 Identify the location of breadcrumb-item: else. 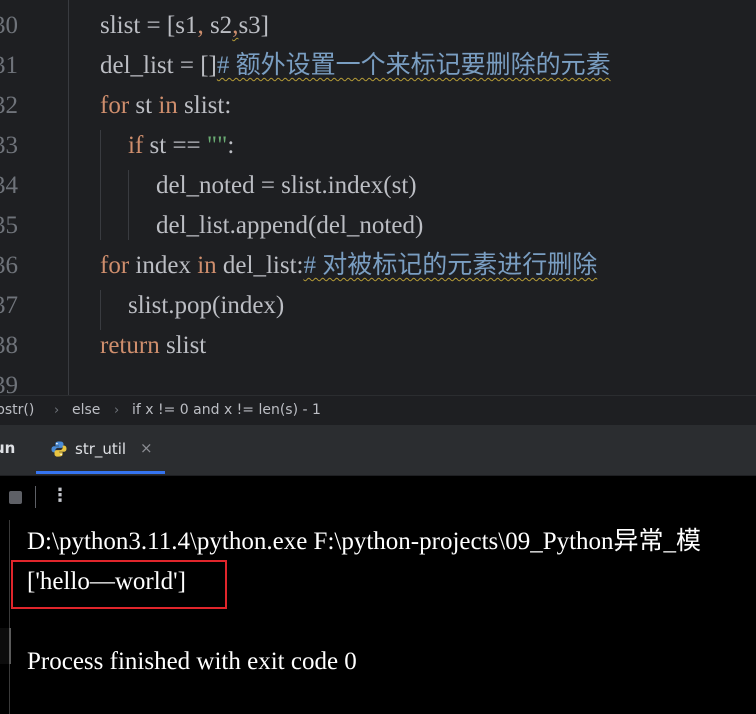
(86, 410).